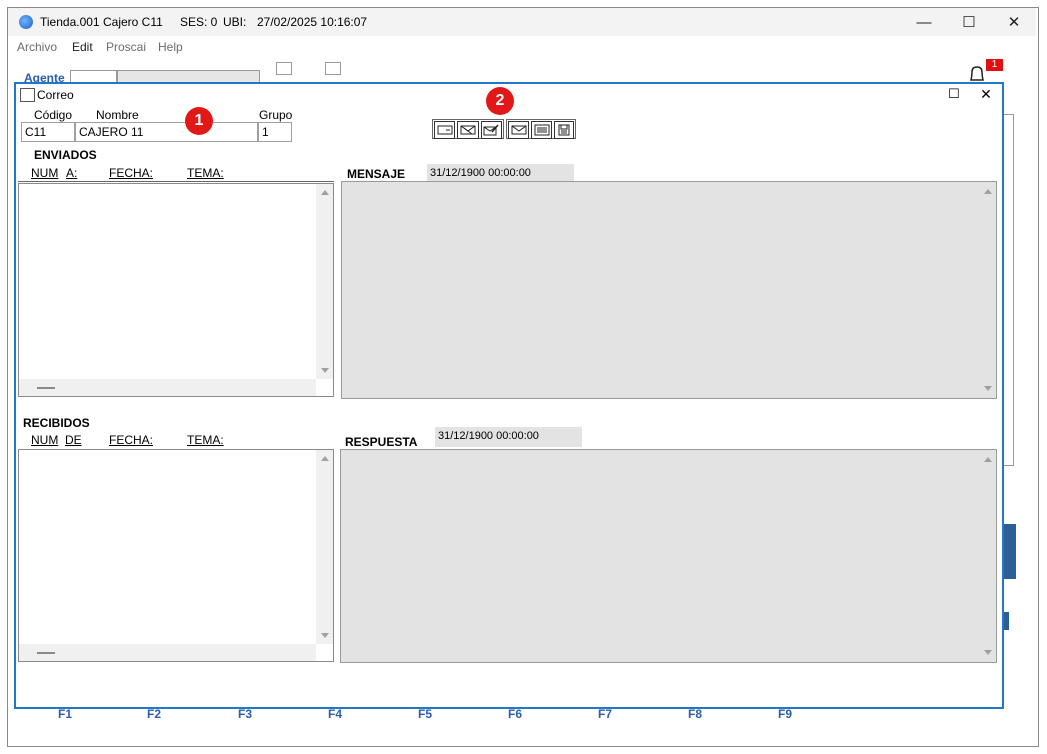 Image resolution: width=1047 pixels, height=754 pixels. What do you see at coordinates (425, 714) in the screenshot?
I see `fkey-f5: F5` at bounding box center [425, 714].